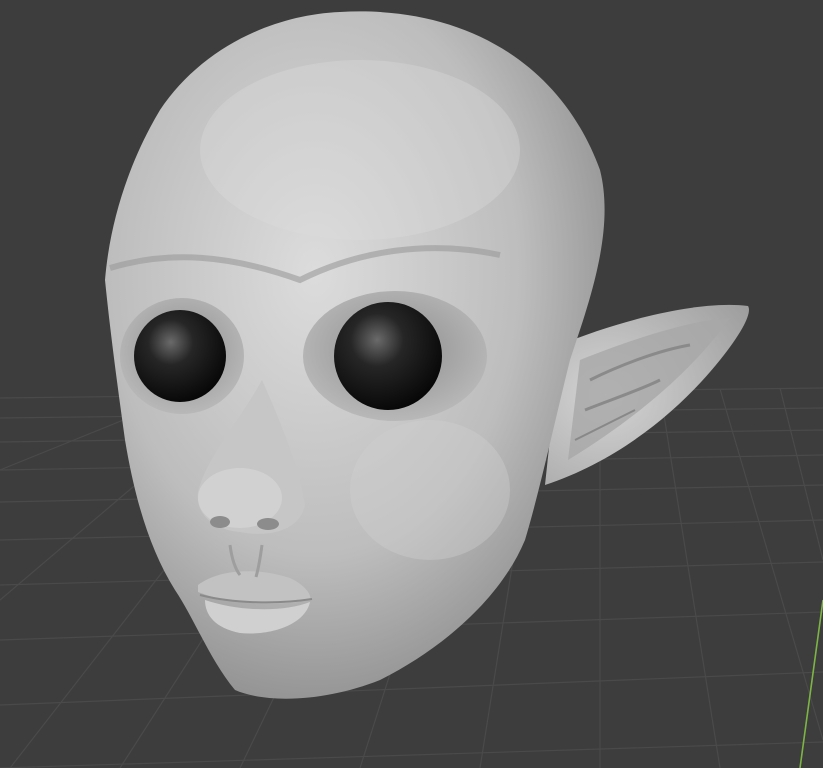  What do you see at coordinates (180, 356) in the screenshot?
I see `left-eye` at bounding box center [180, 356].